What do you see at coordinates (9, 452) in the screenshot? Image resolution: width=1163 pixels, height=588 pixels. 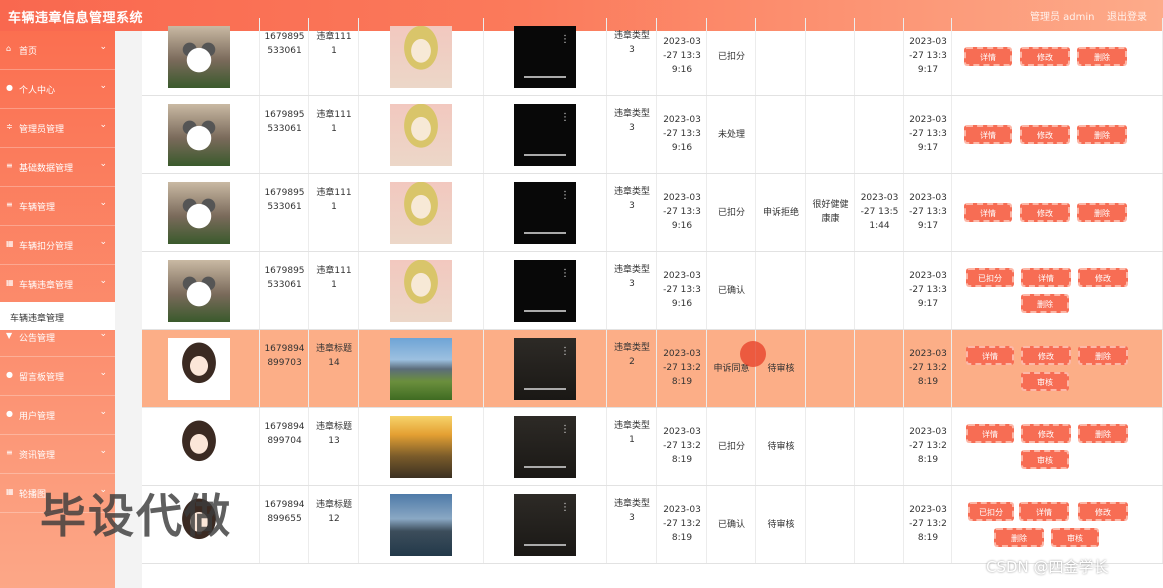 I see `list-icon: ≡` at bounding box center [9, 452].